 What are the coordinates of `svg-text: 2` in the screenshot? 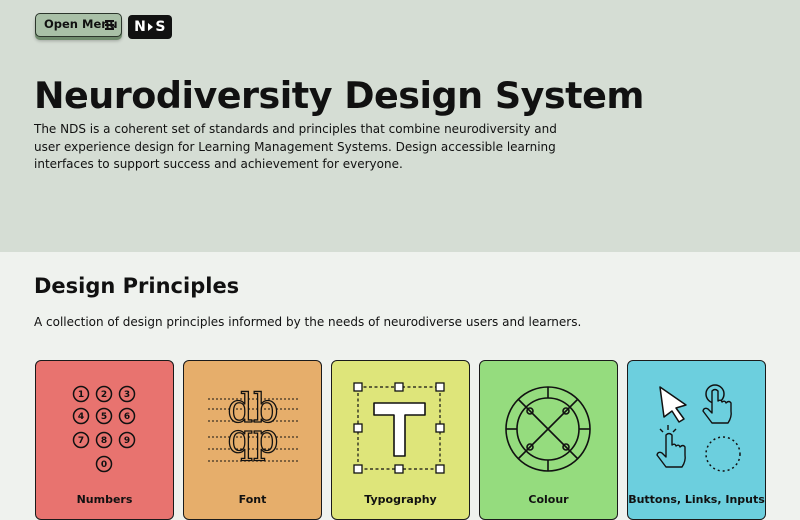 It's located at (104, 395).